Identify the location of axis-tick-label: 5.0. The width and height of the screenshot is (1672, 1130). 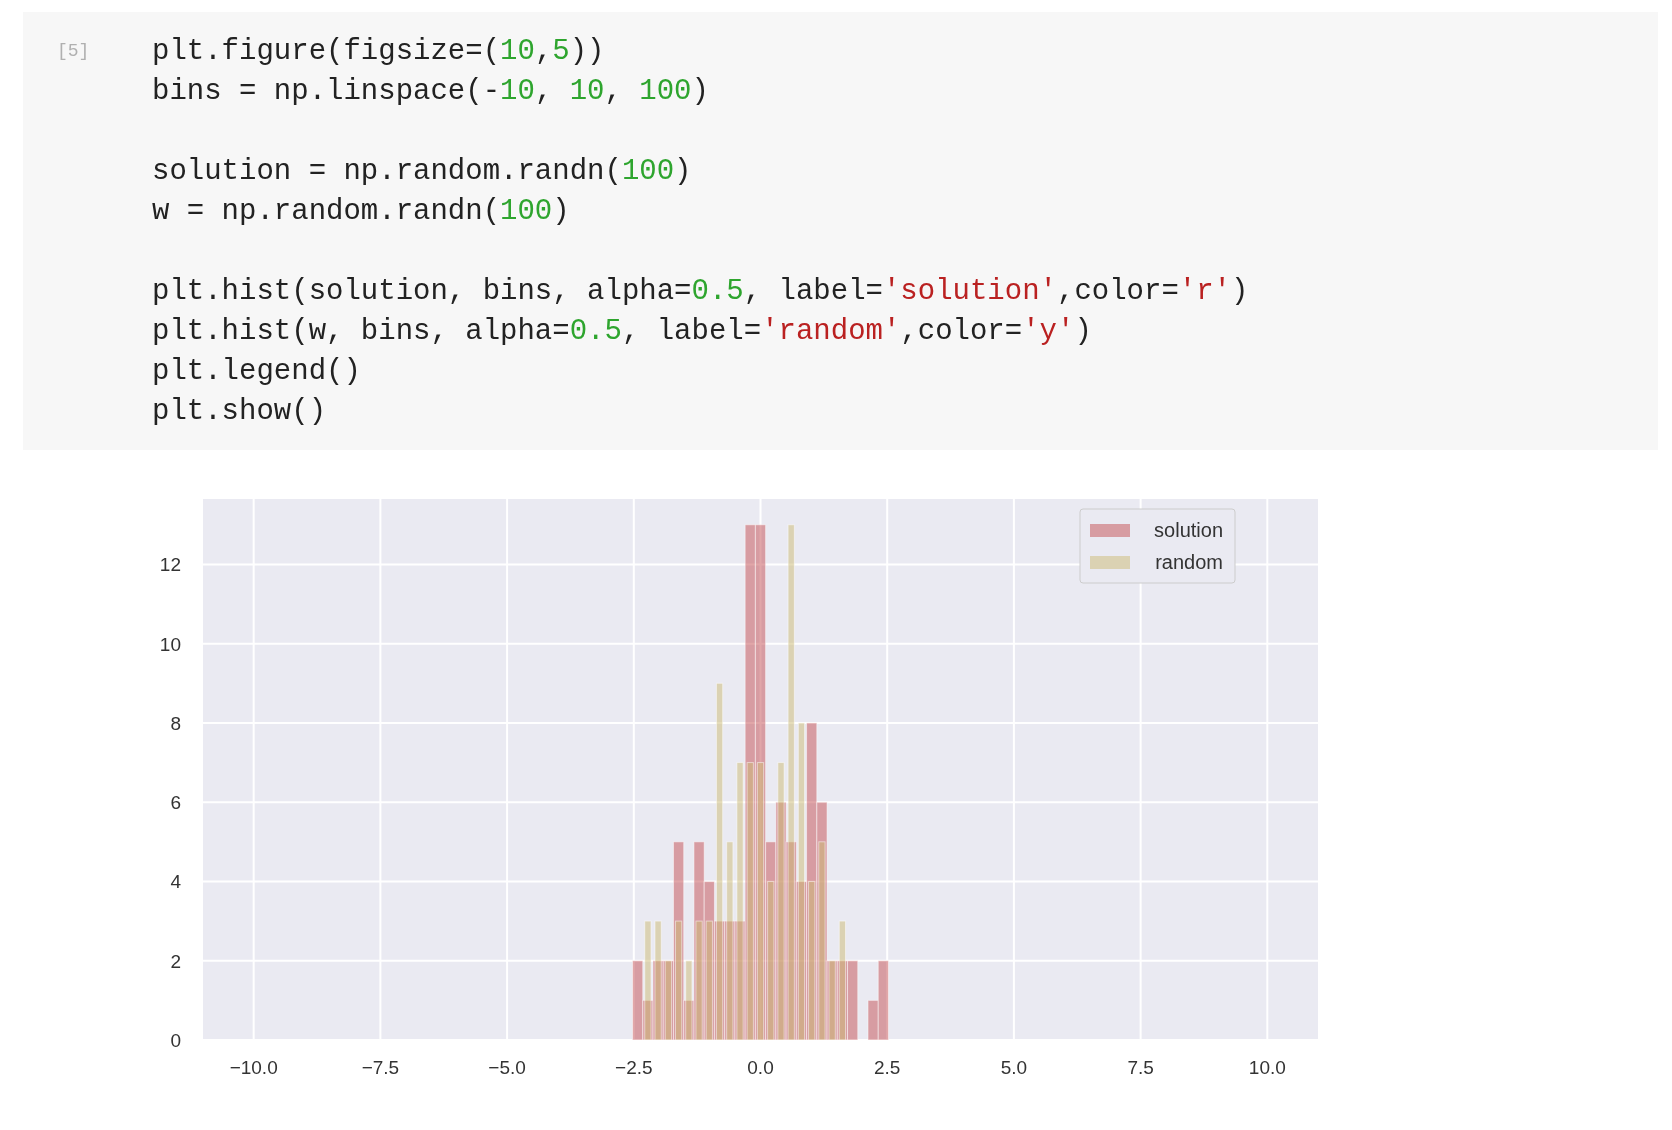
(1014, 1067).